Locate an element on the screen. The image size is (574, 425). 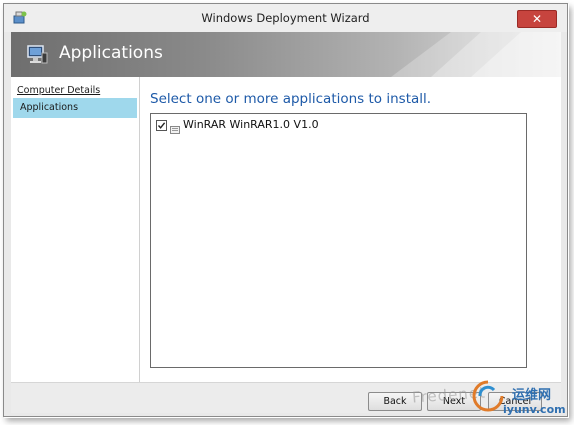
checkmark-icon is located at coordinates (161, 125).